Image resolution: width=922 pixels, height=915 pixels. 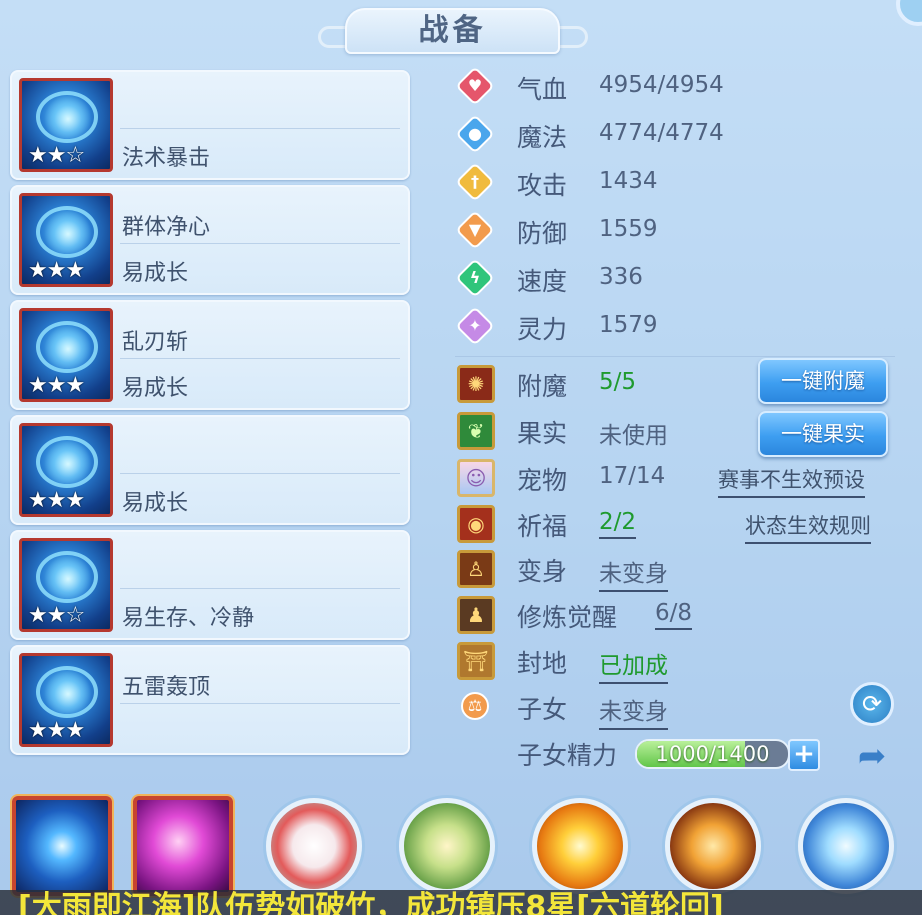 What do you see at coordinates (476, 524) in the screenshot?
I see `blessing-orb-icon: ◉` at bounding box center [476, 524].